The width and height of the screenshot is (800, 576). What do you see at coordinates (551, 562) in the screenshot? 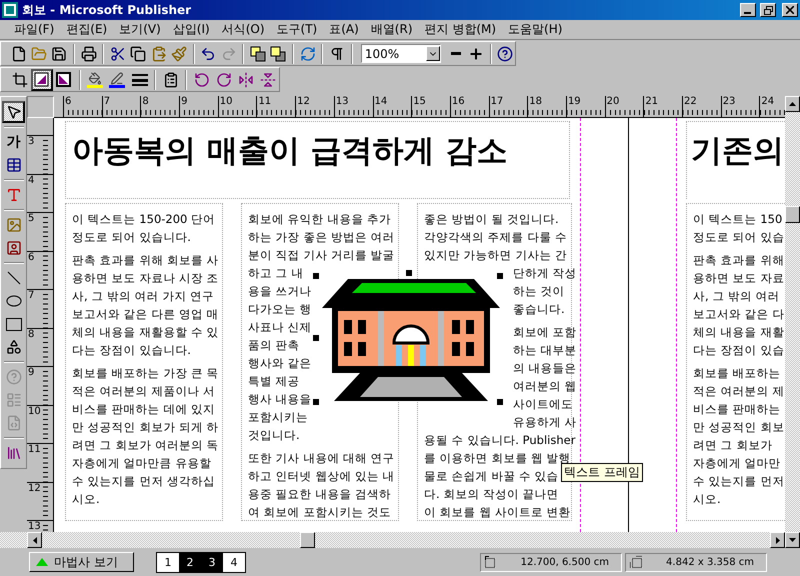
I see `position-field: 12.700, 6.500 cm` at bounding box center [551, 562].